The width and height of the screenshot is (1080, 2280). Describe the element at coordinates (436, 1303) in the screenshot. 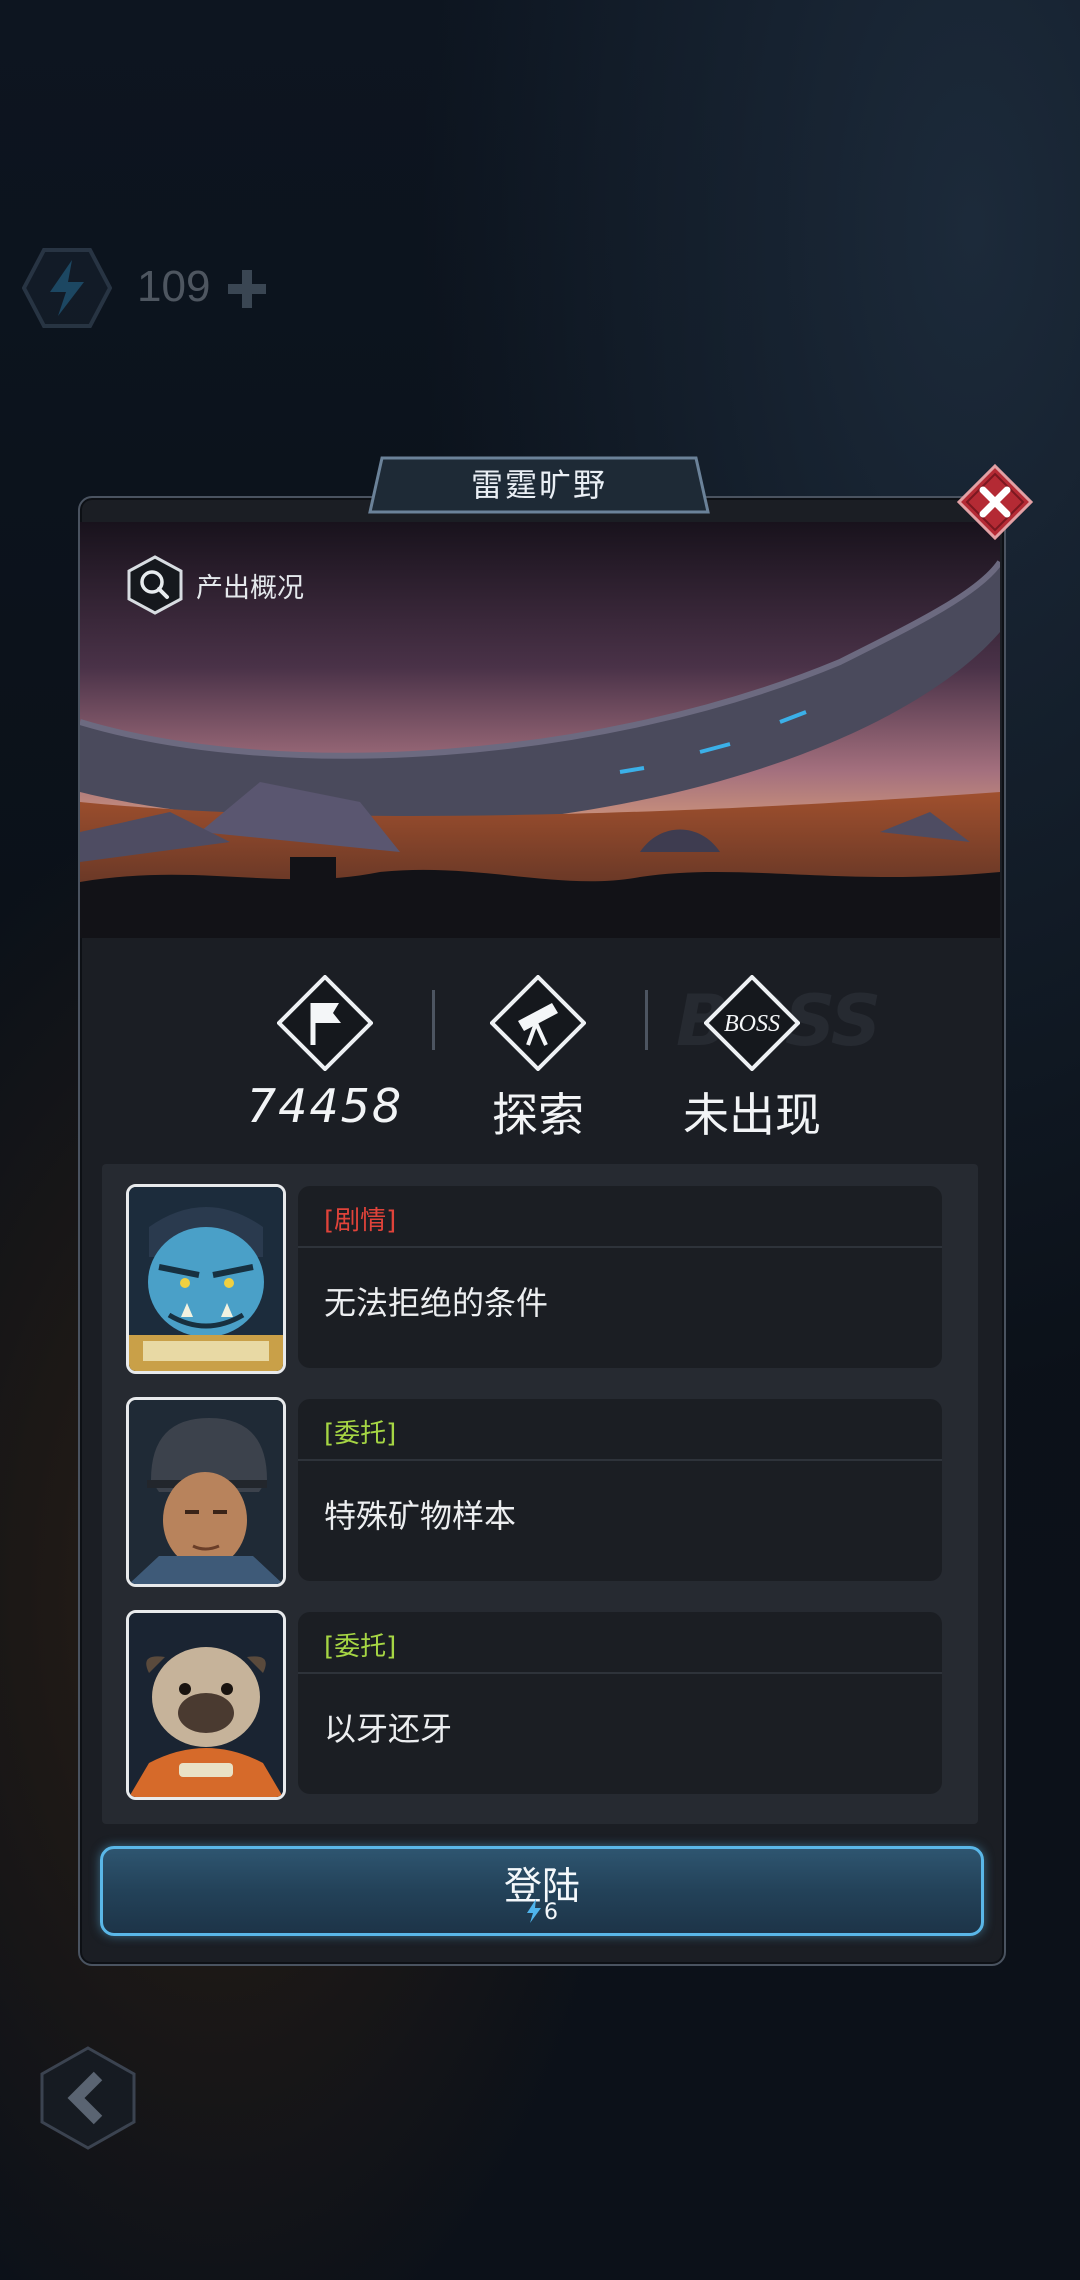

I see `quest-title: 无法拒绝的条件` at that location.